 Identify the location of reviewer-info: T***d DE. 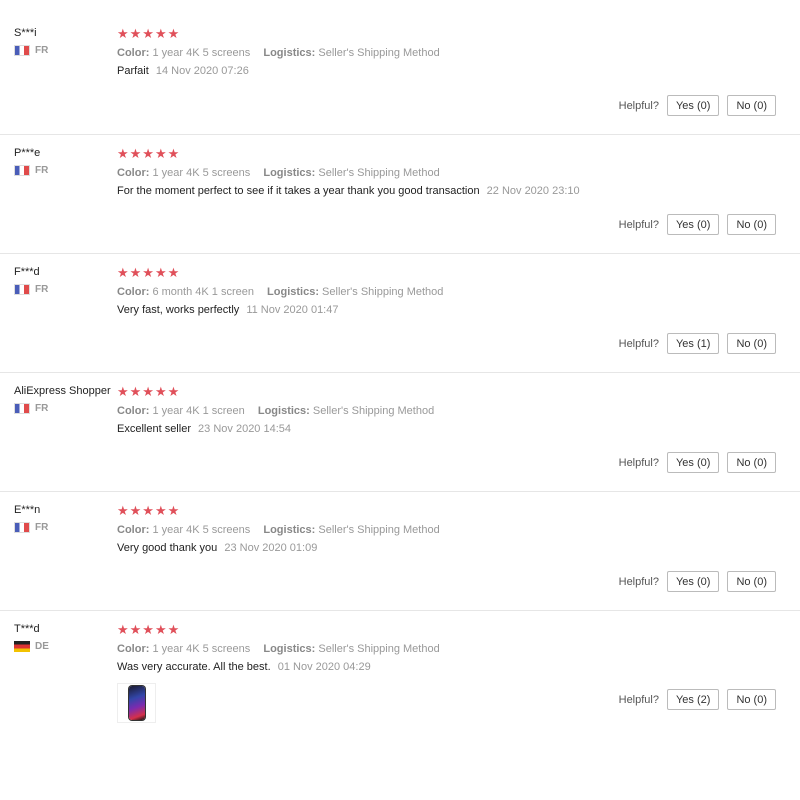
(64, 637).